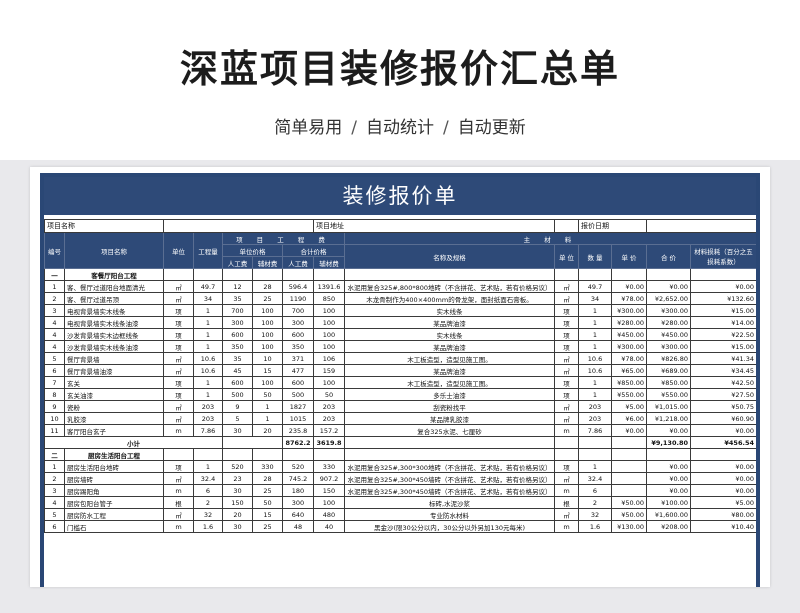  Describe the element at coordinates (629, 370) in the screenshot. I see `material-price-cell: ¥65.00` at that location.